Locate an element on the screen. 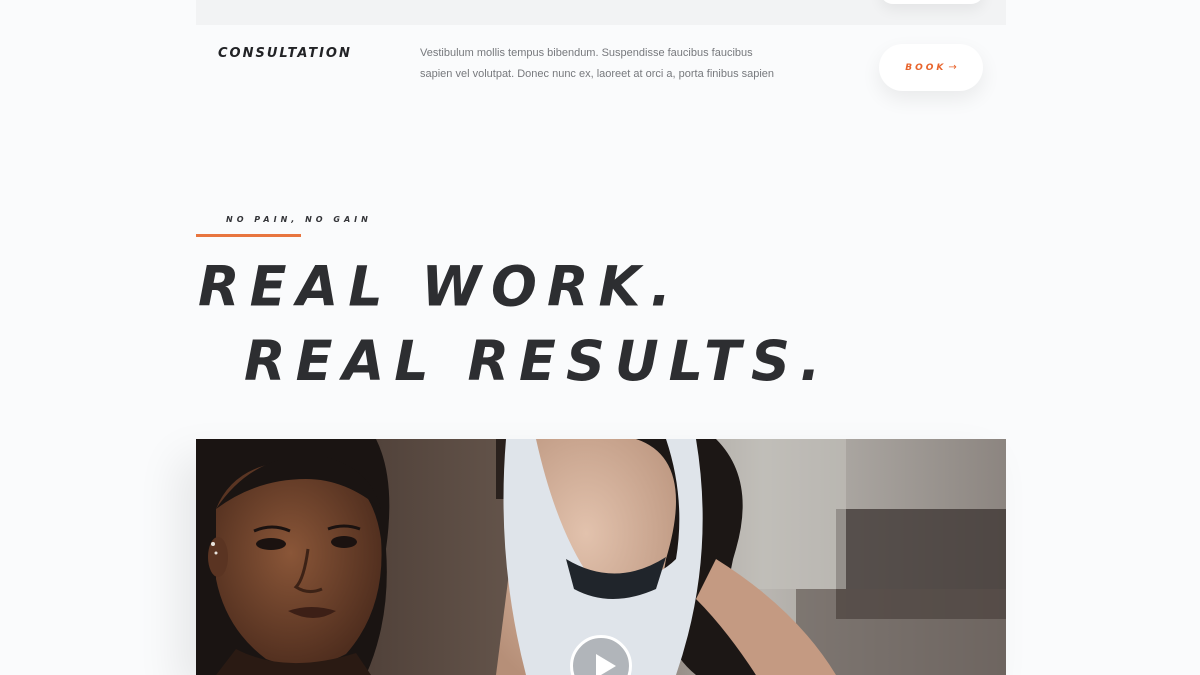 Image resolution: width=1200 pixels, height=675 pixels. book-button: BOOK → is located at coordinates (931, 67).